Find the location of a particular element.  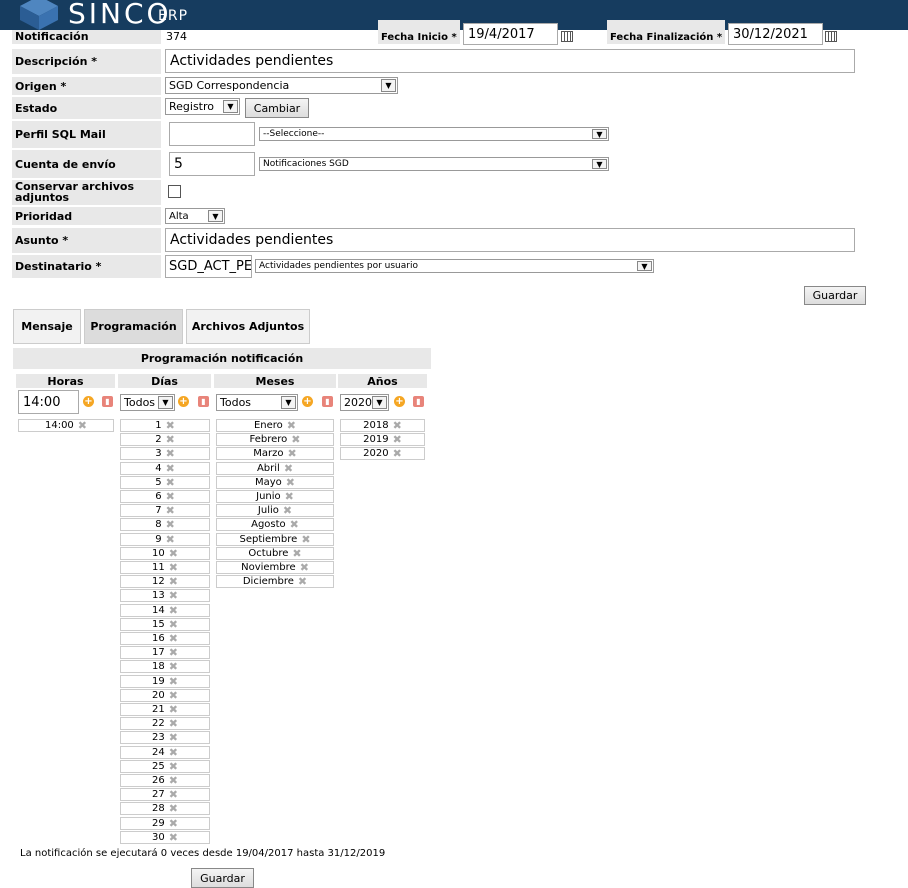

dia-item-label: 17 is located at coordinates (158, 652).